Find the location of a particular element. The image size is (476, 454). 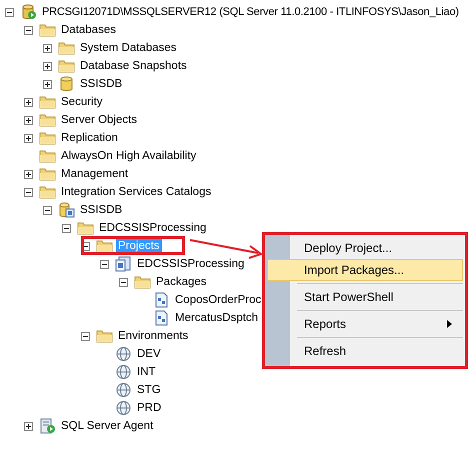

tree-item: System Databases is located at coordinates (128, 48).